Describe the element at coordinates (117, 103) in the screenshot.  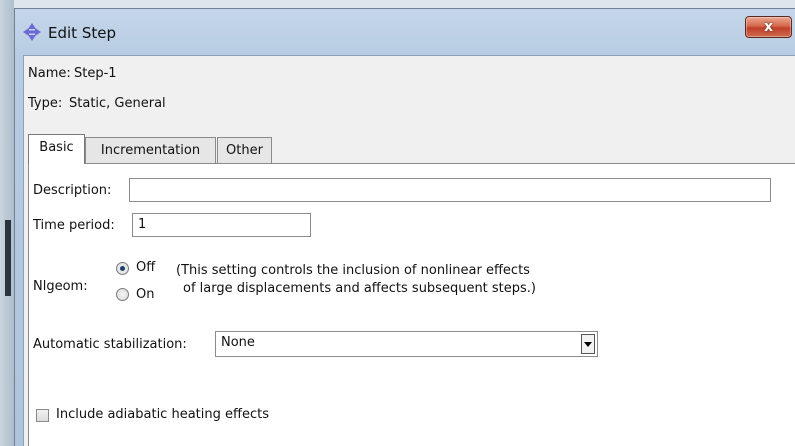
I see `step-type-value: Static, General` at that location.